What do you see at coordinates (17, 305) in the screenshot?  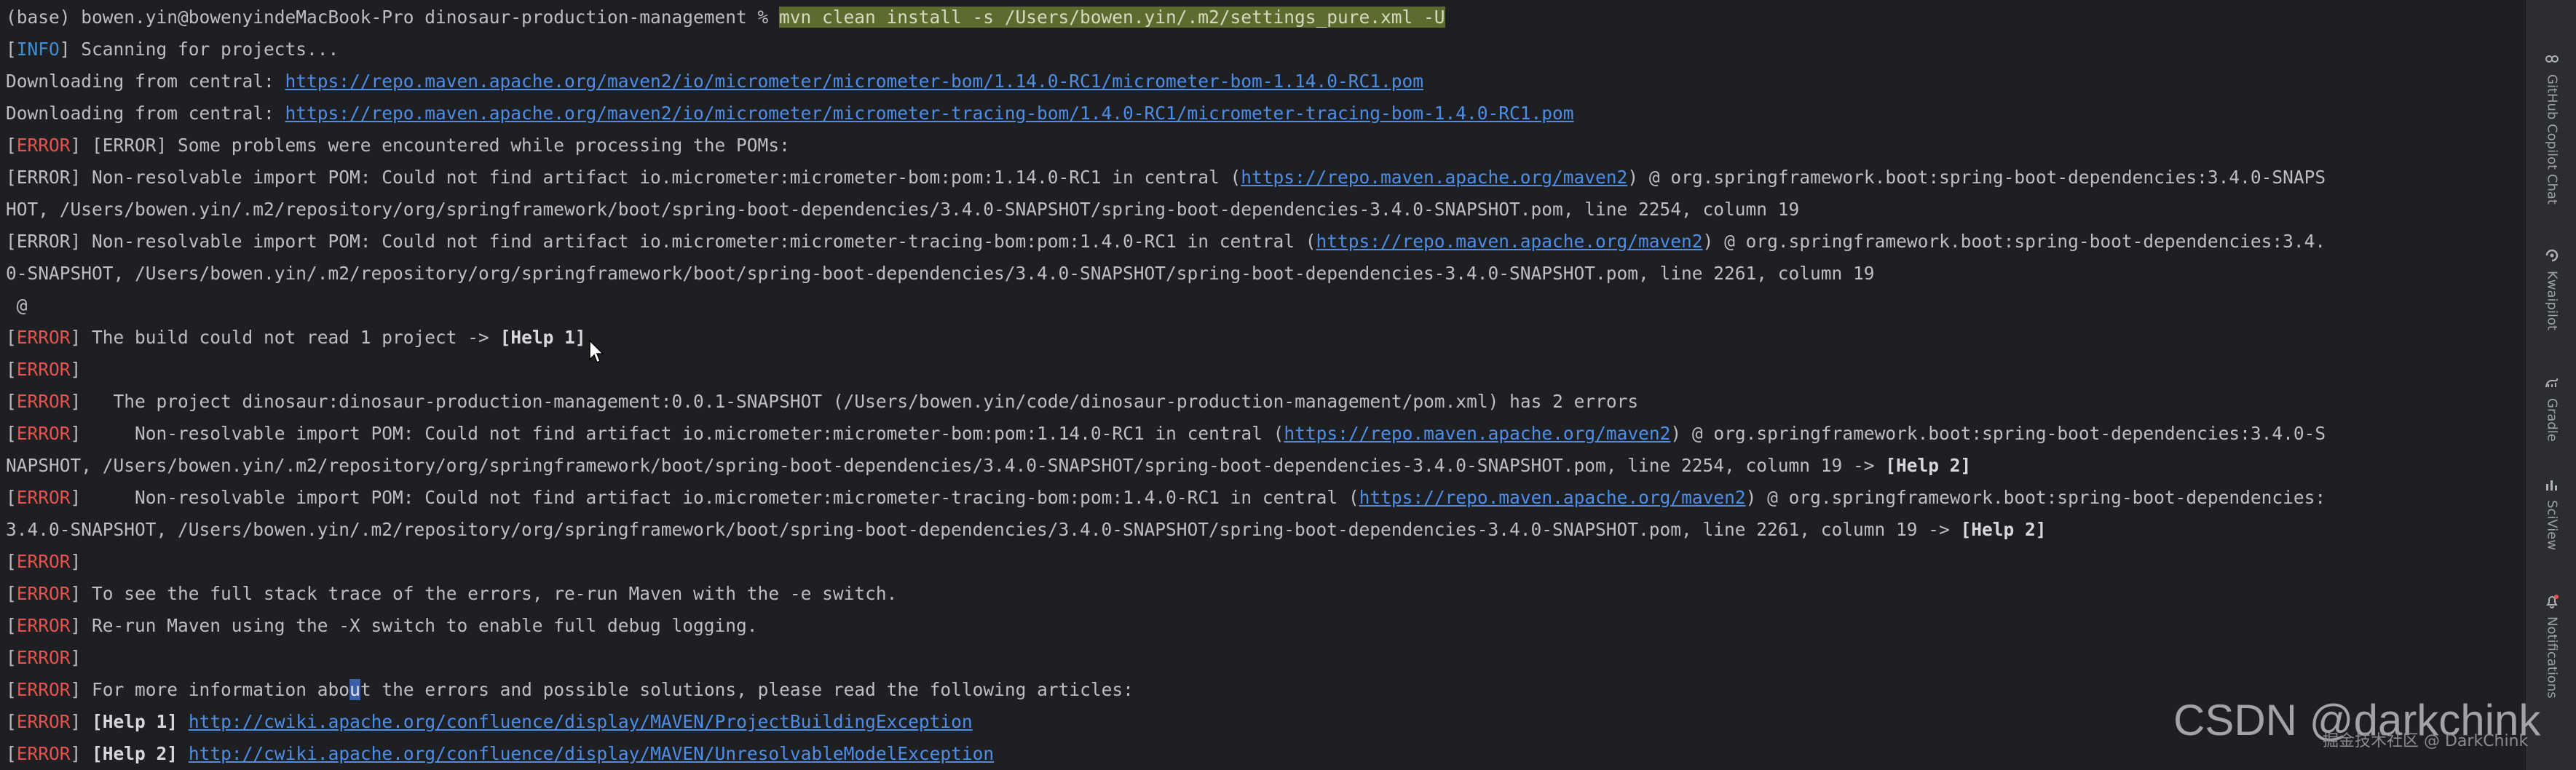 I see `line-text: @` at bounding box center [17, 305].